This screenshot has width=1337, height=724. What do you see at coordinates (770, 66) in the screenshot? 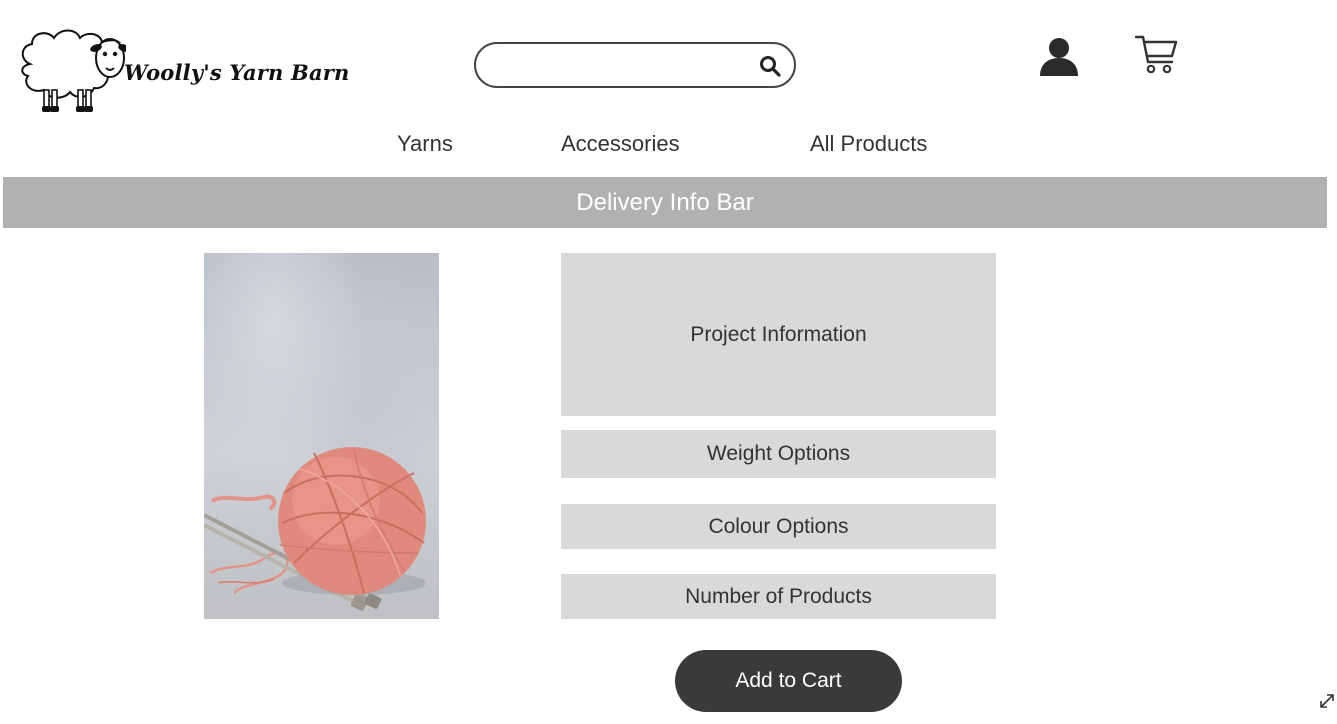
I see `search-icon` at bounding box center [770, 66].